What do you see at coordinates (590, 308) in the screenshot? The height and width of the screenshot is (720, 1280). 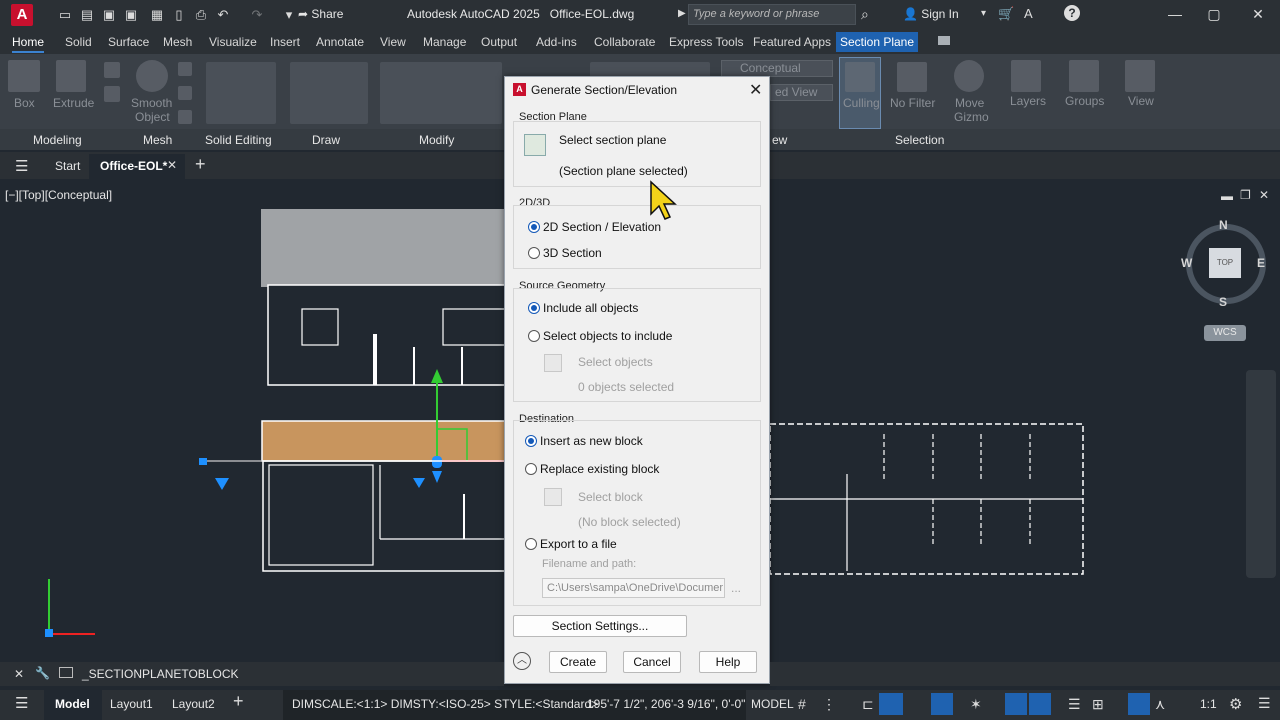 I see `radio-include-all-label: Include all objects` at bounding box center [590, 308].